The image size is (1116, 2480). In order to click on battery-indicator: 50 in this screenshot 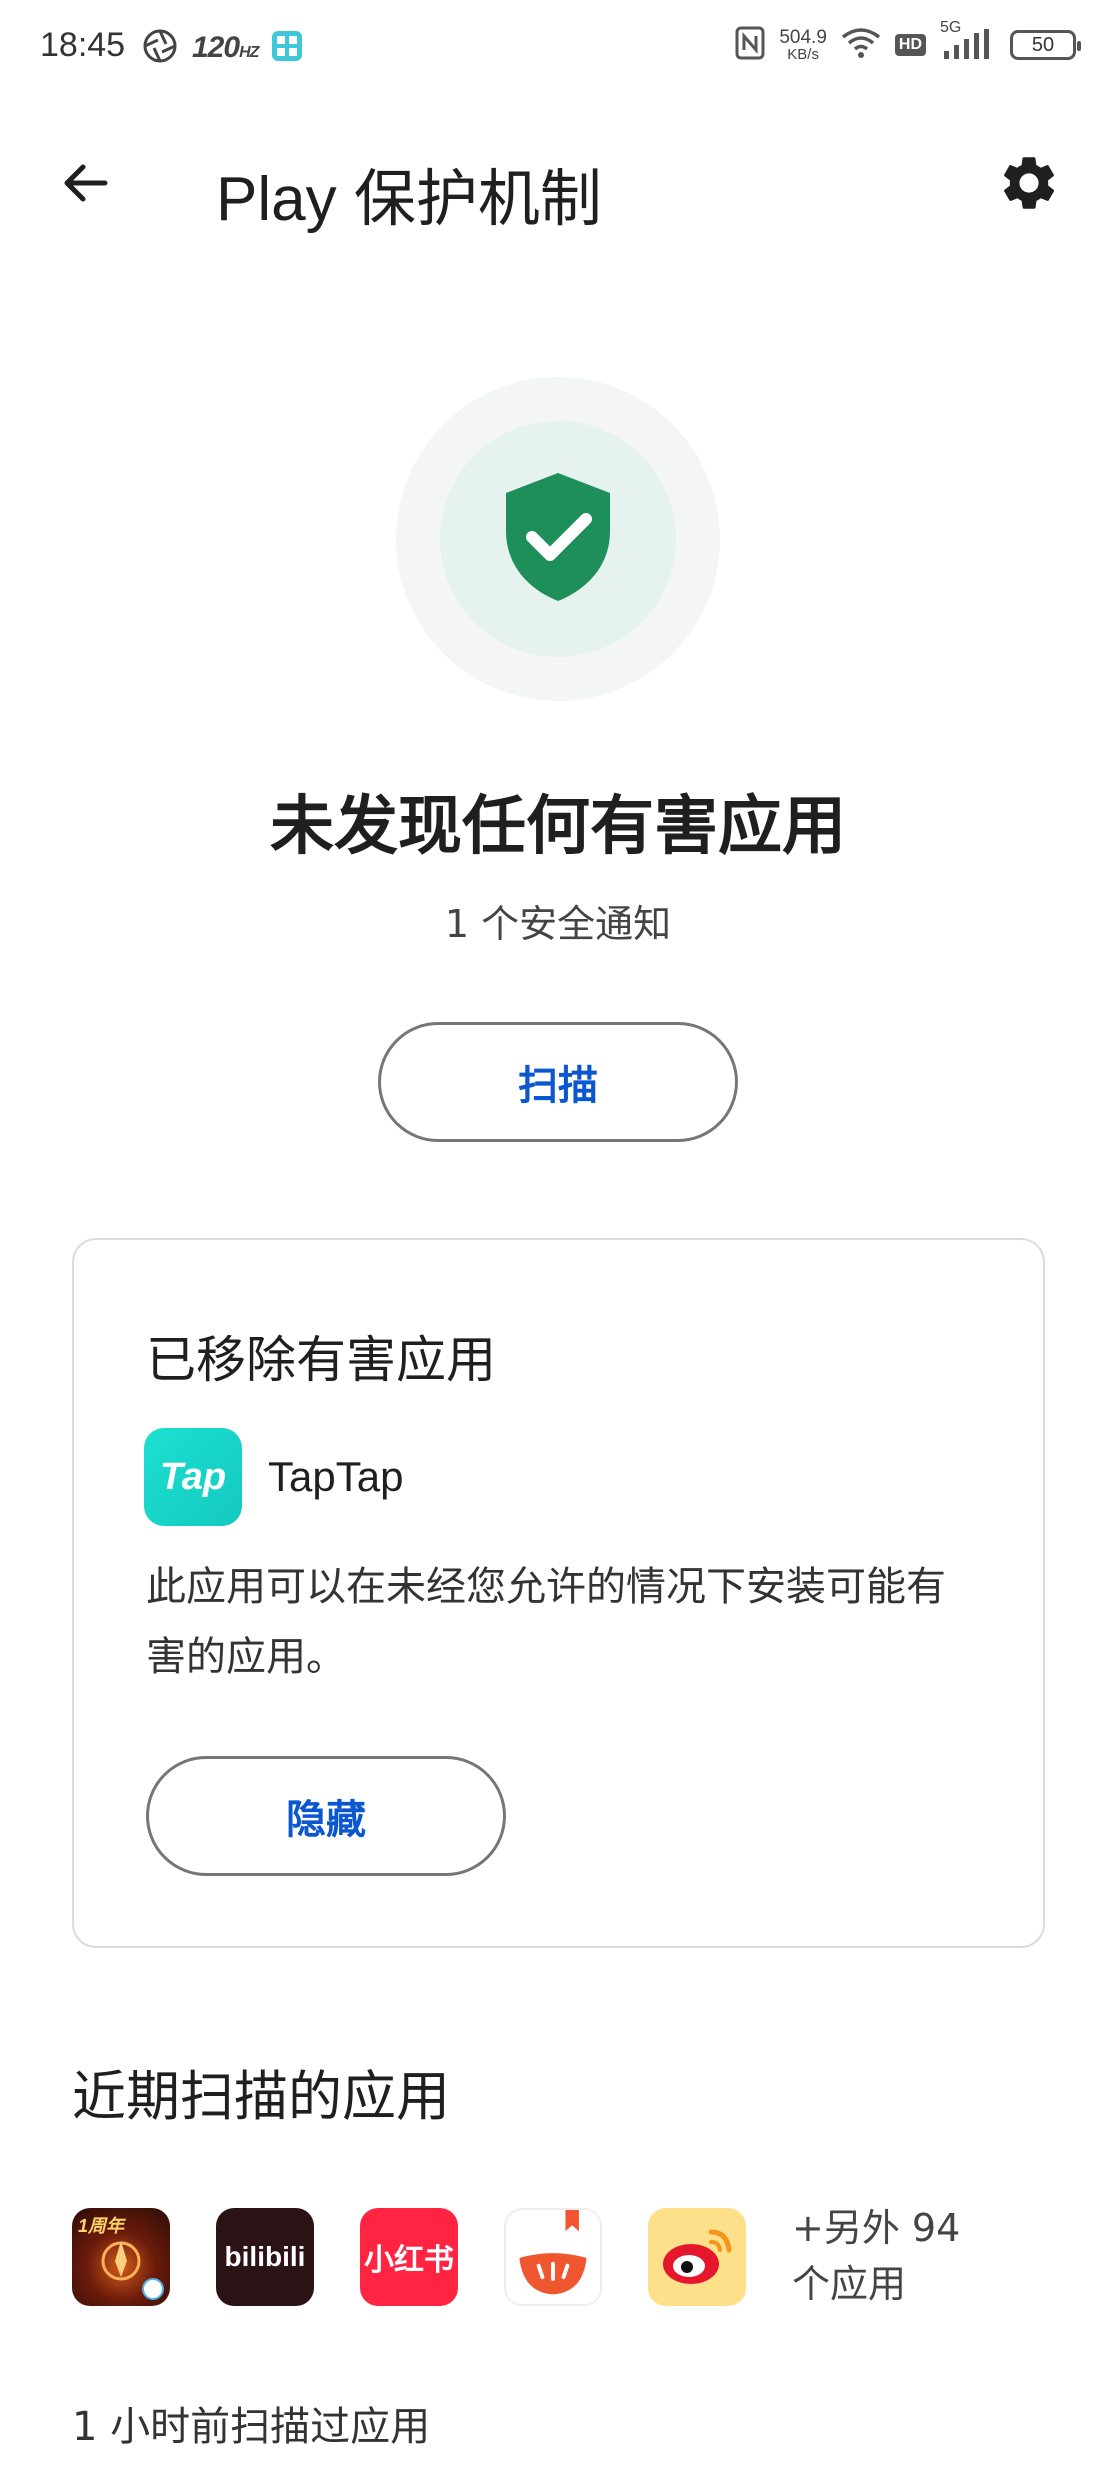, I will do `click(1045, 45)`.